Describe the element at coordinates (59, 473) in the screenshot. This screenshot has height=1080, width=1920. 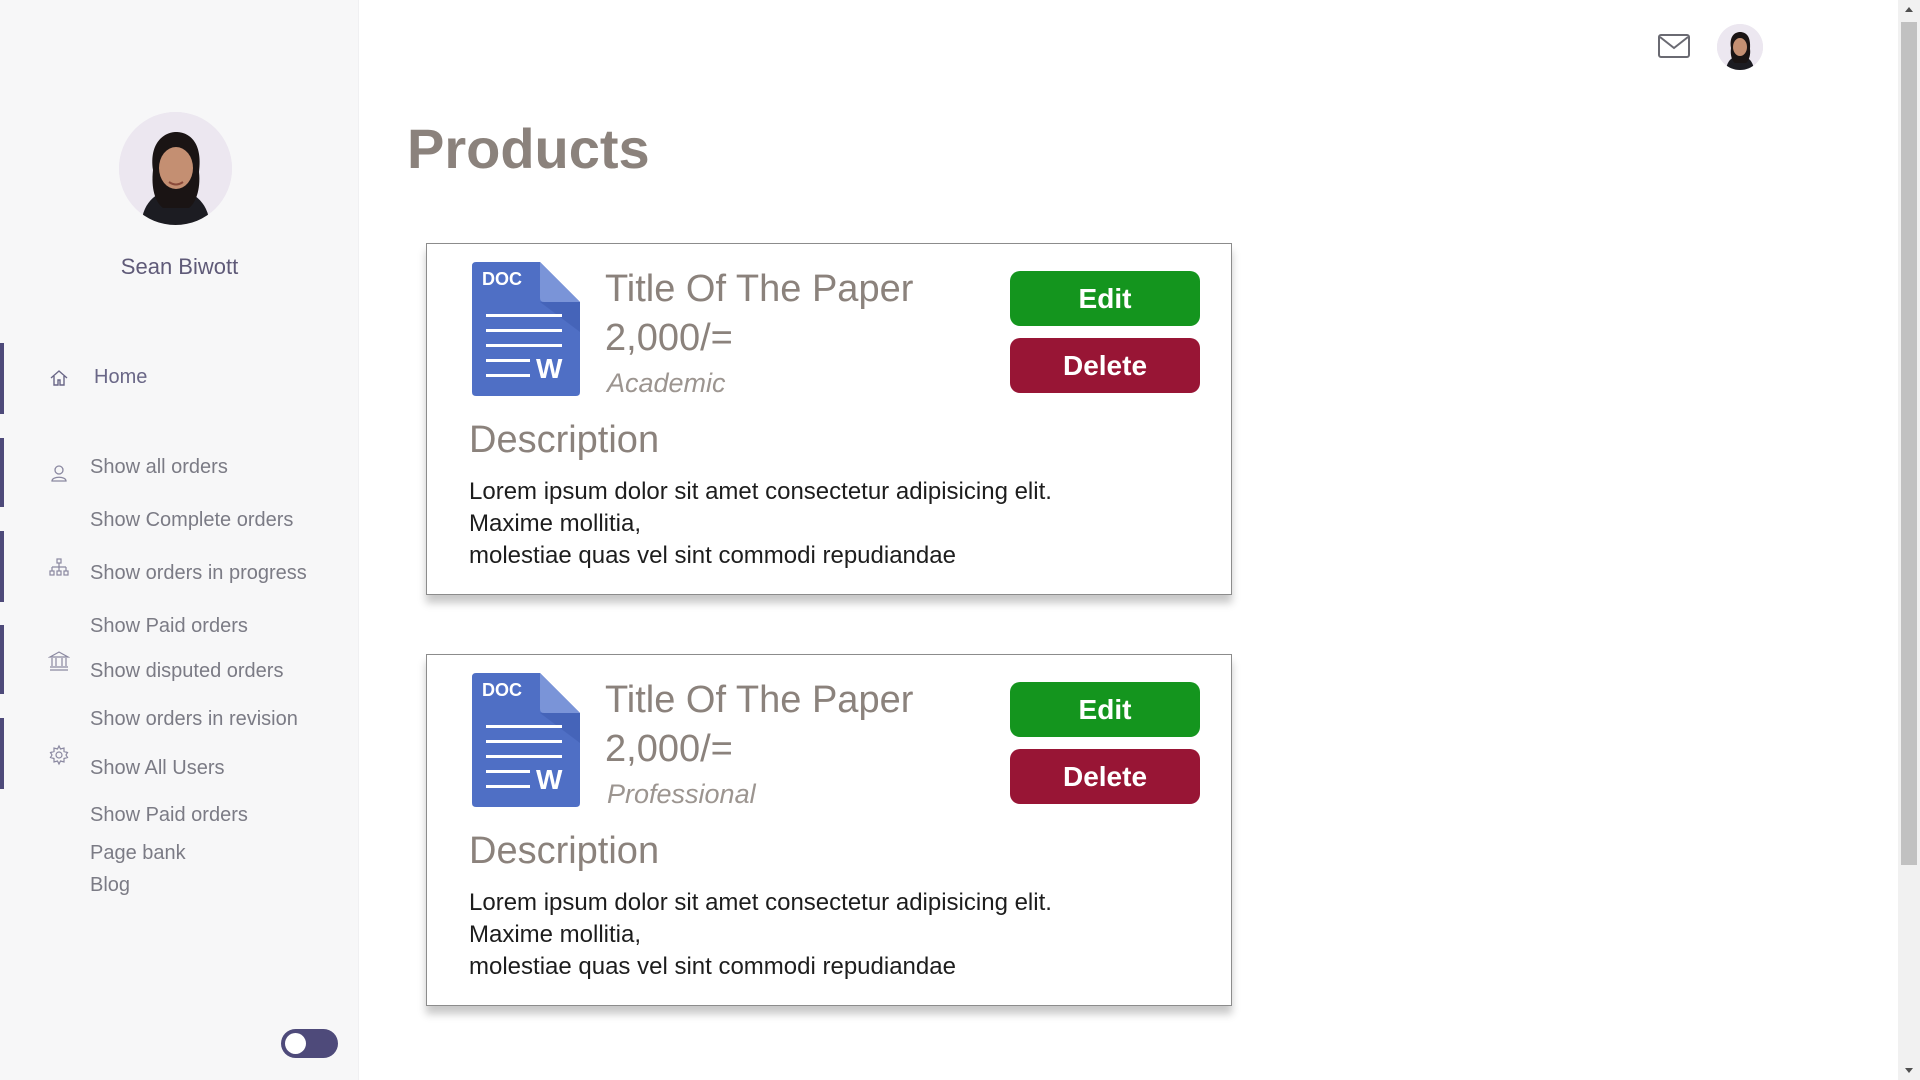
I see `user-icon` at that location.